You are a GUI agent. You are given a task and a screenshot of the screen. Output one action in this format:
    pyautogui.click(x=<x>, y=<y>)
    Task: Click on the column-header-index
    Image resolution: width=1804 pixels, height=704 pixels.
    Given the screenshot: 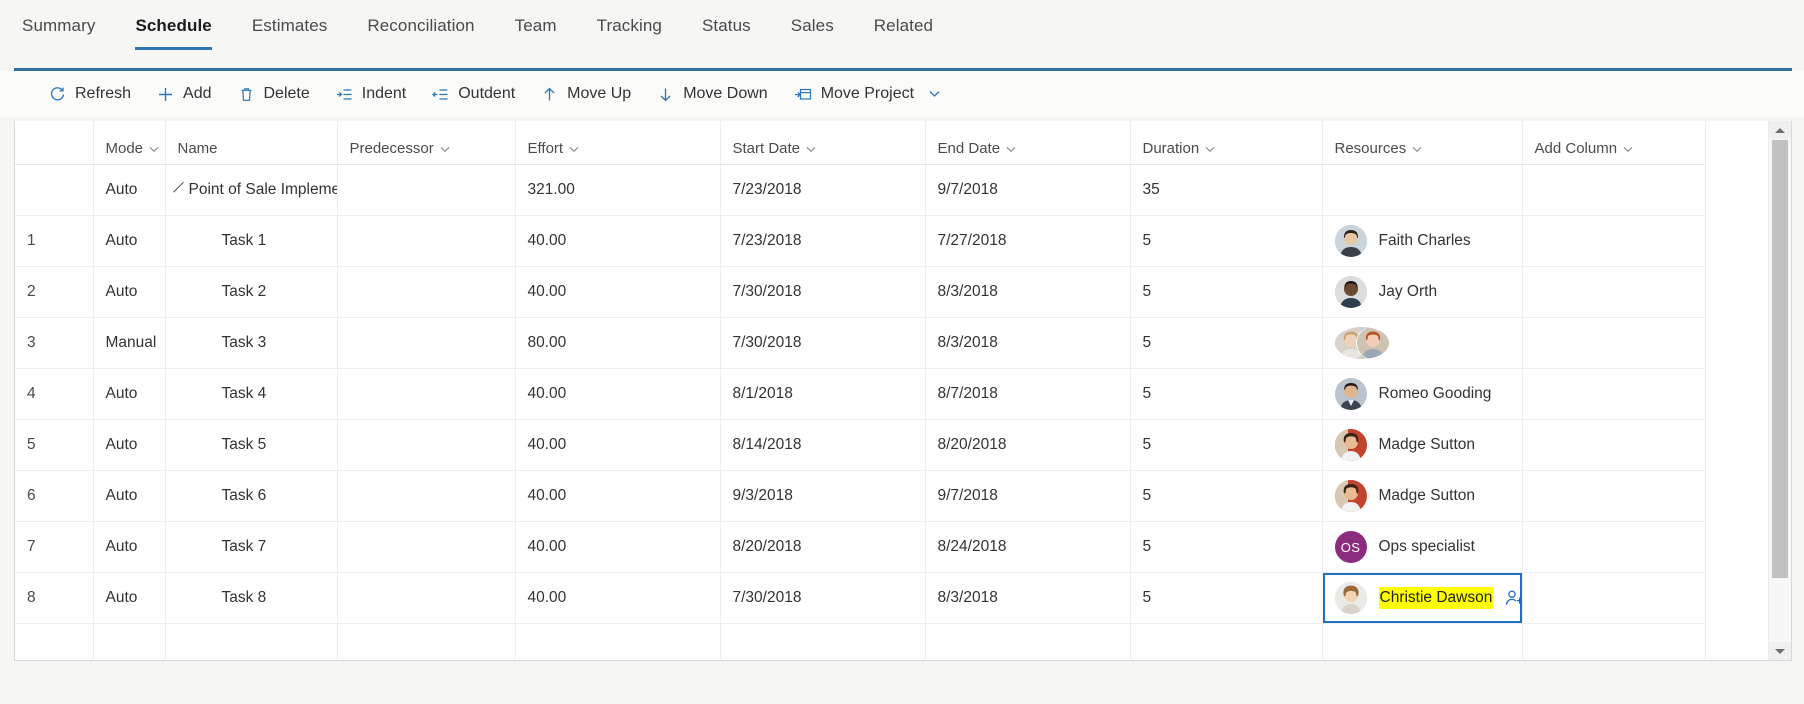 What is the action you would take?
    pyautogui.click(x=54, y=143)
    